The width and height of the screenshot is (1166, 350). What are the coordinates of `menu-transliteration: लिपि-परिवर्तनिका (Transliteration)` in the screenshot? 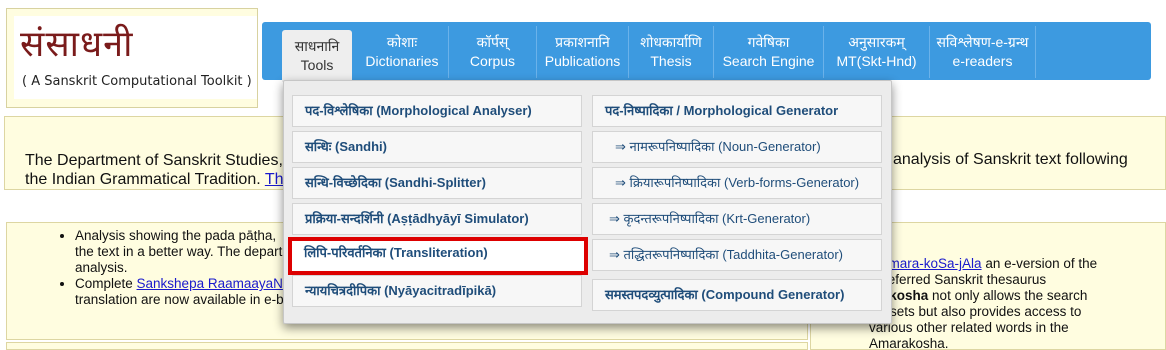 It's located at (438, 256).